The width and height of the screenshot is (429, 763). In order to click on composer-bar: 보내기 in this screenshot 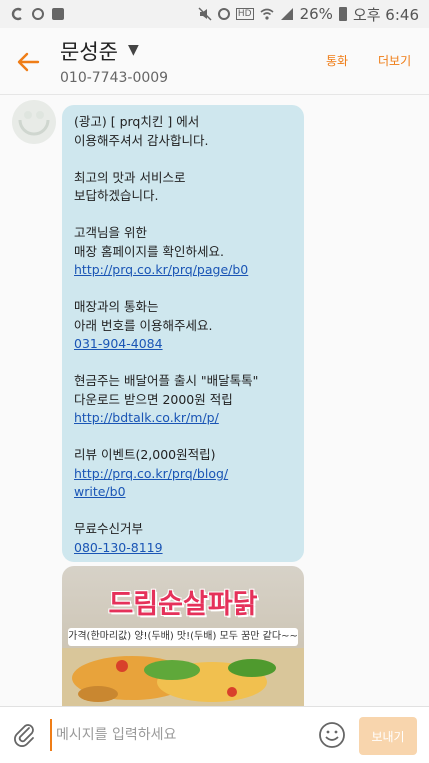, I will do `click(214, 734)`.